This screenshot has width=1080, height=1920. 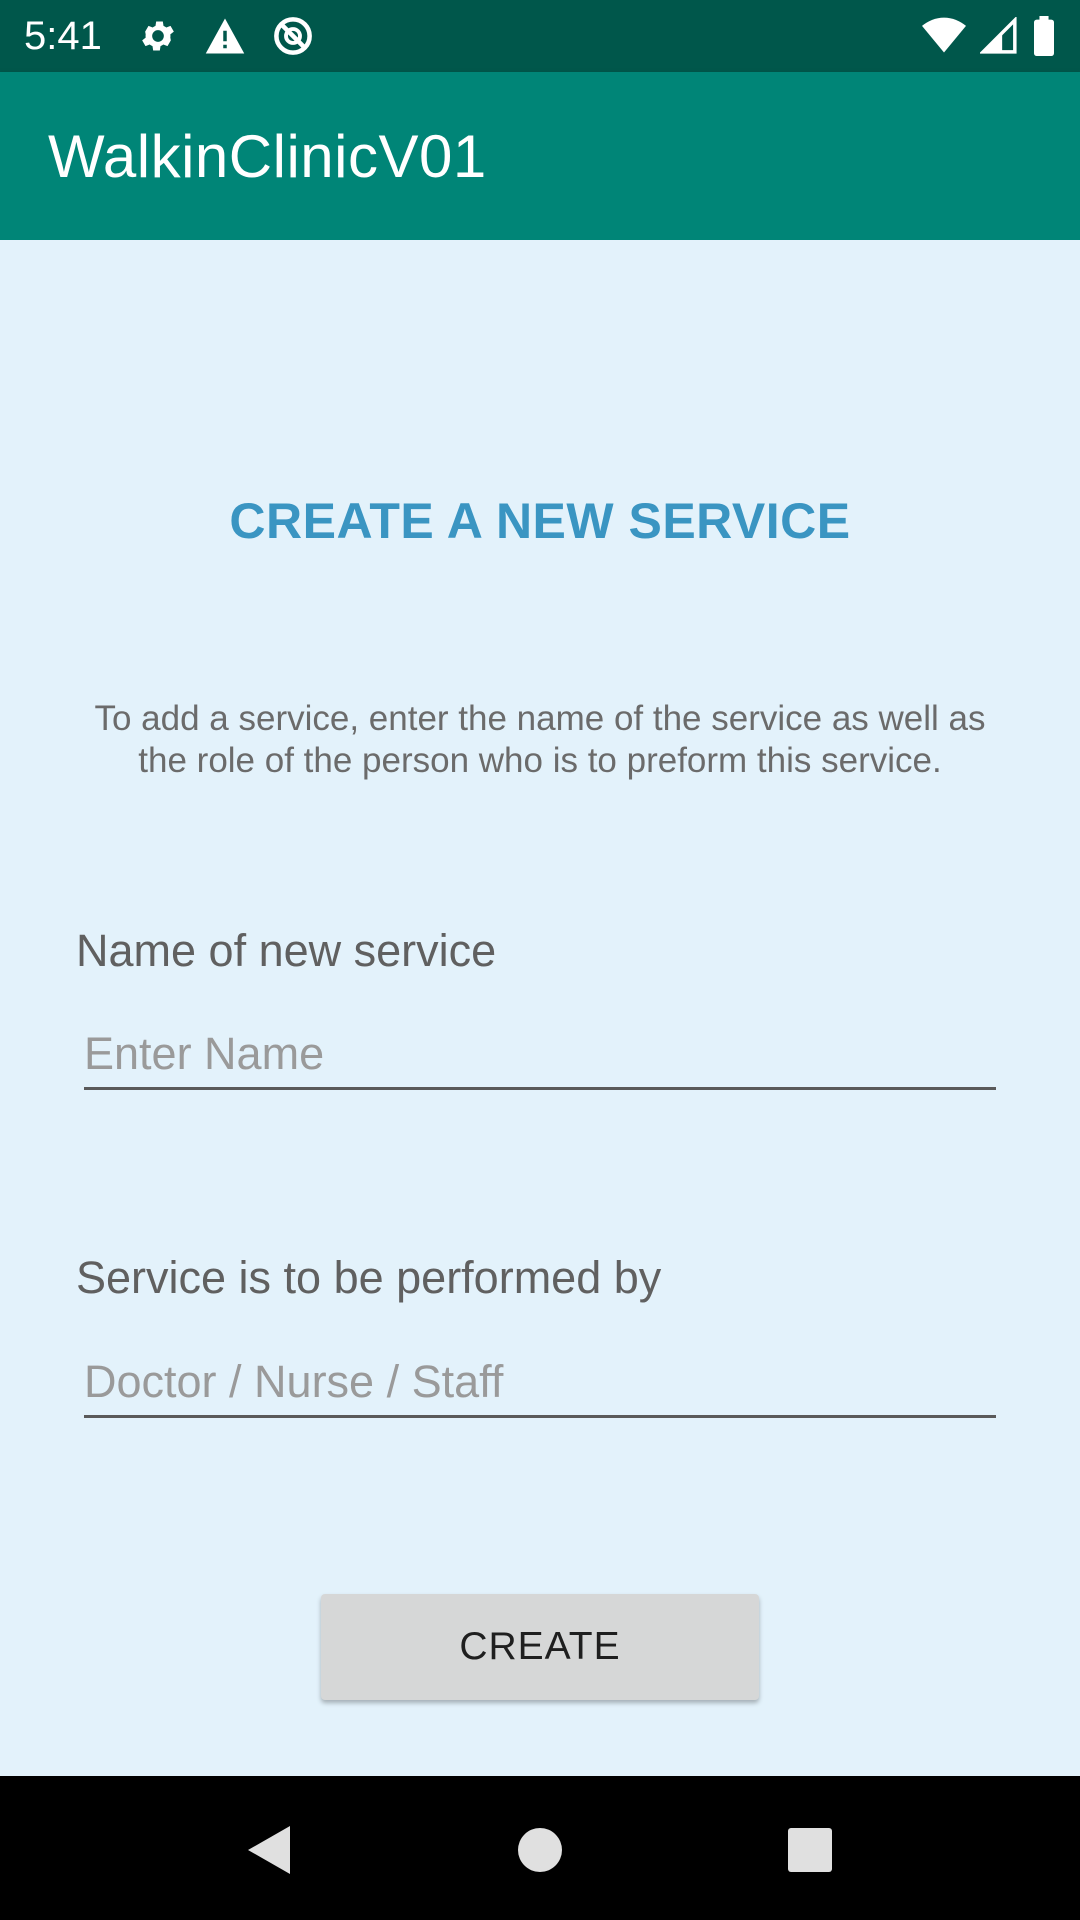 I want to click on back-button, so click(x=268, y=1850).